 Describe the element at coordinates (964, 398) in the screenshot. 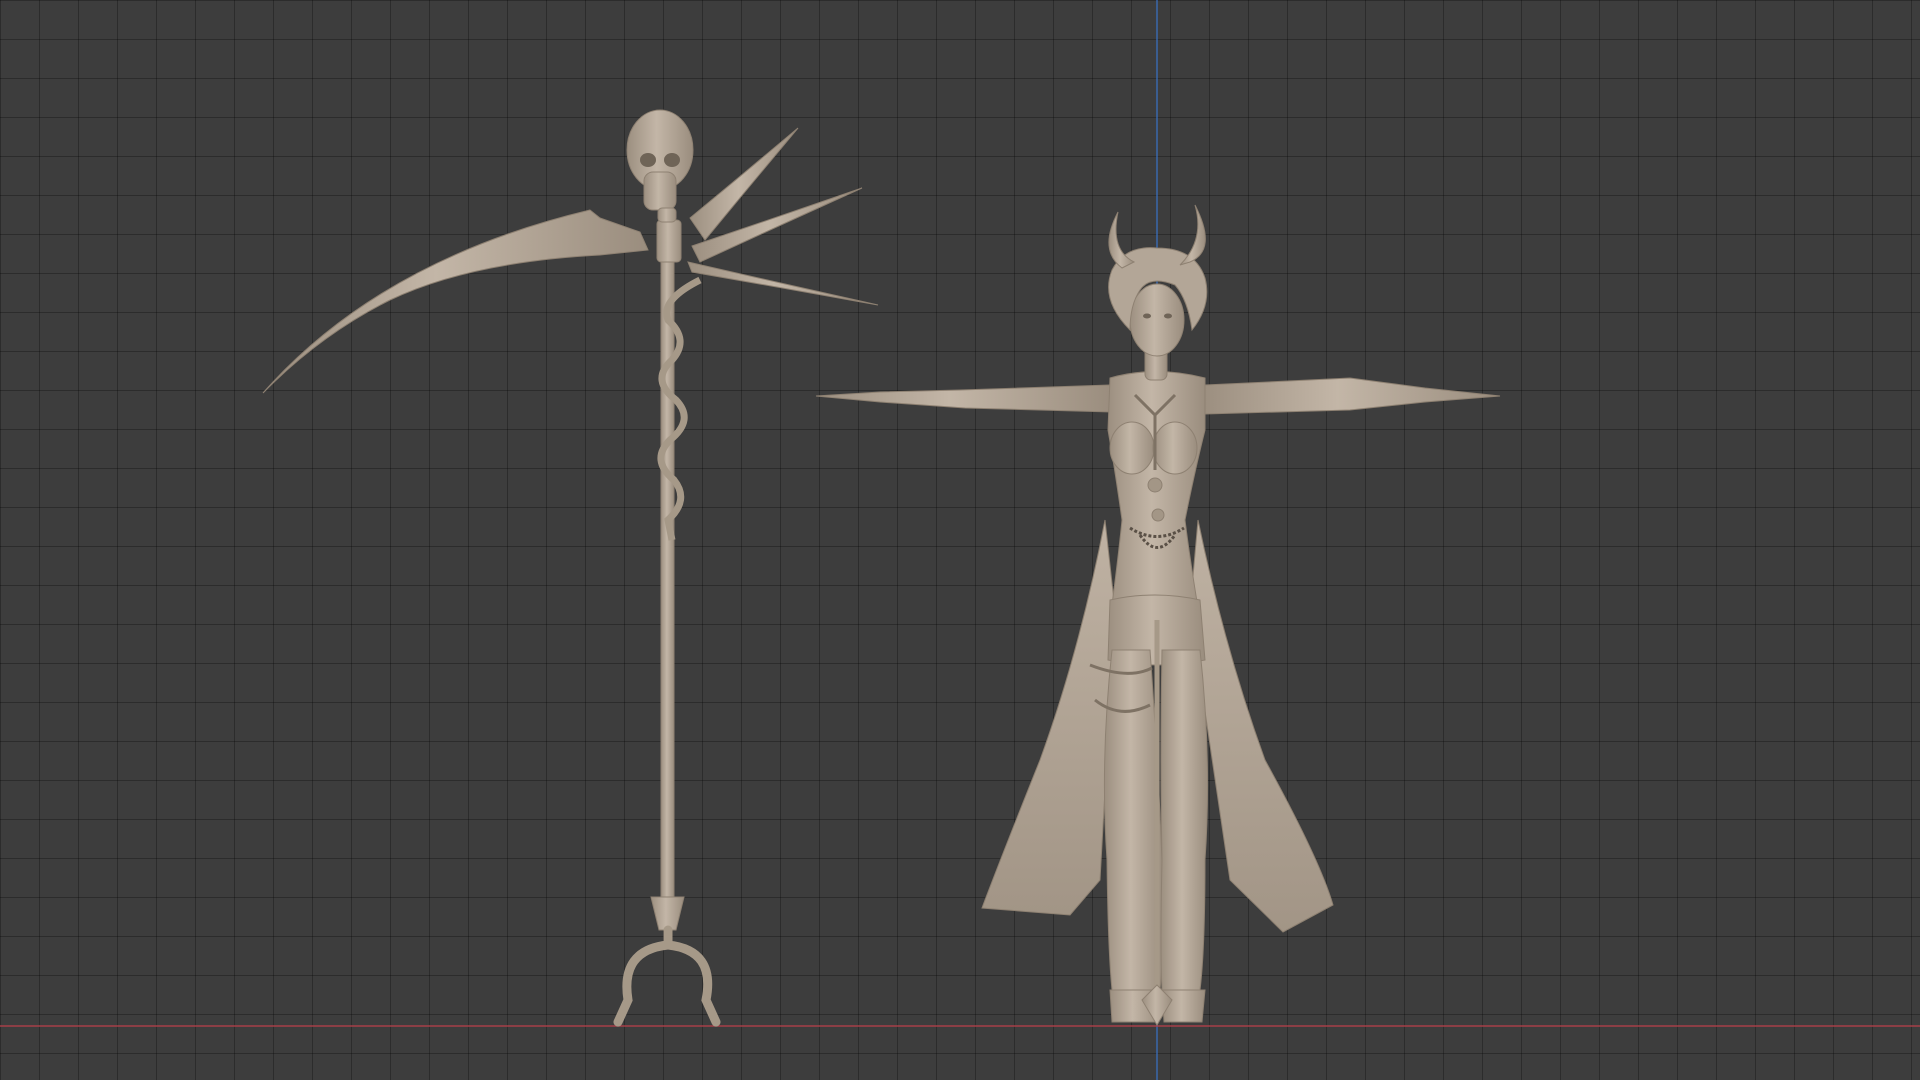

I see `character-left-arm` at that location.